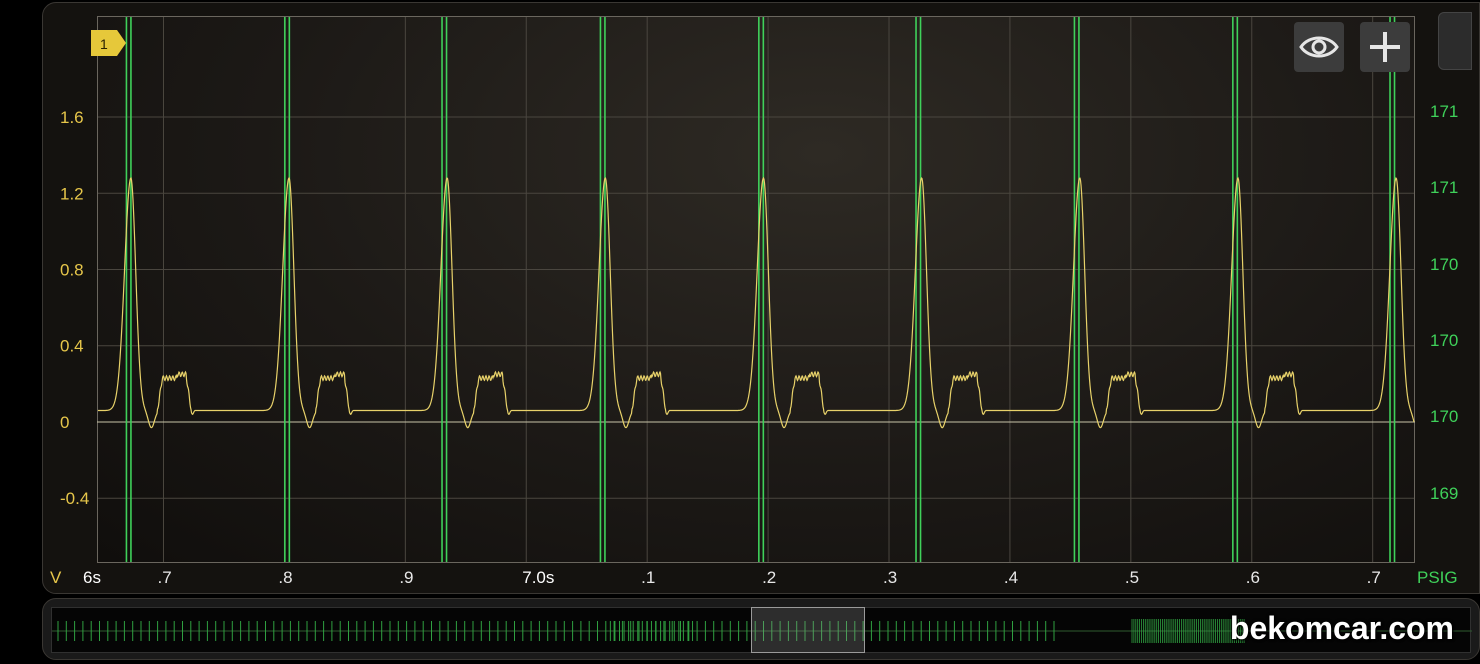 The height and width of the screenshot is (664, 1480). I want to click on channel-marker, so click(108, 43).